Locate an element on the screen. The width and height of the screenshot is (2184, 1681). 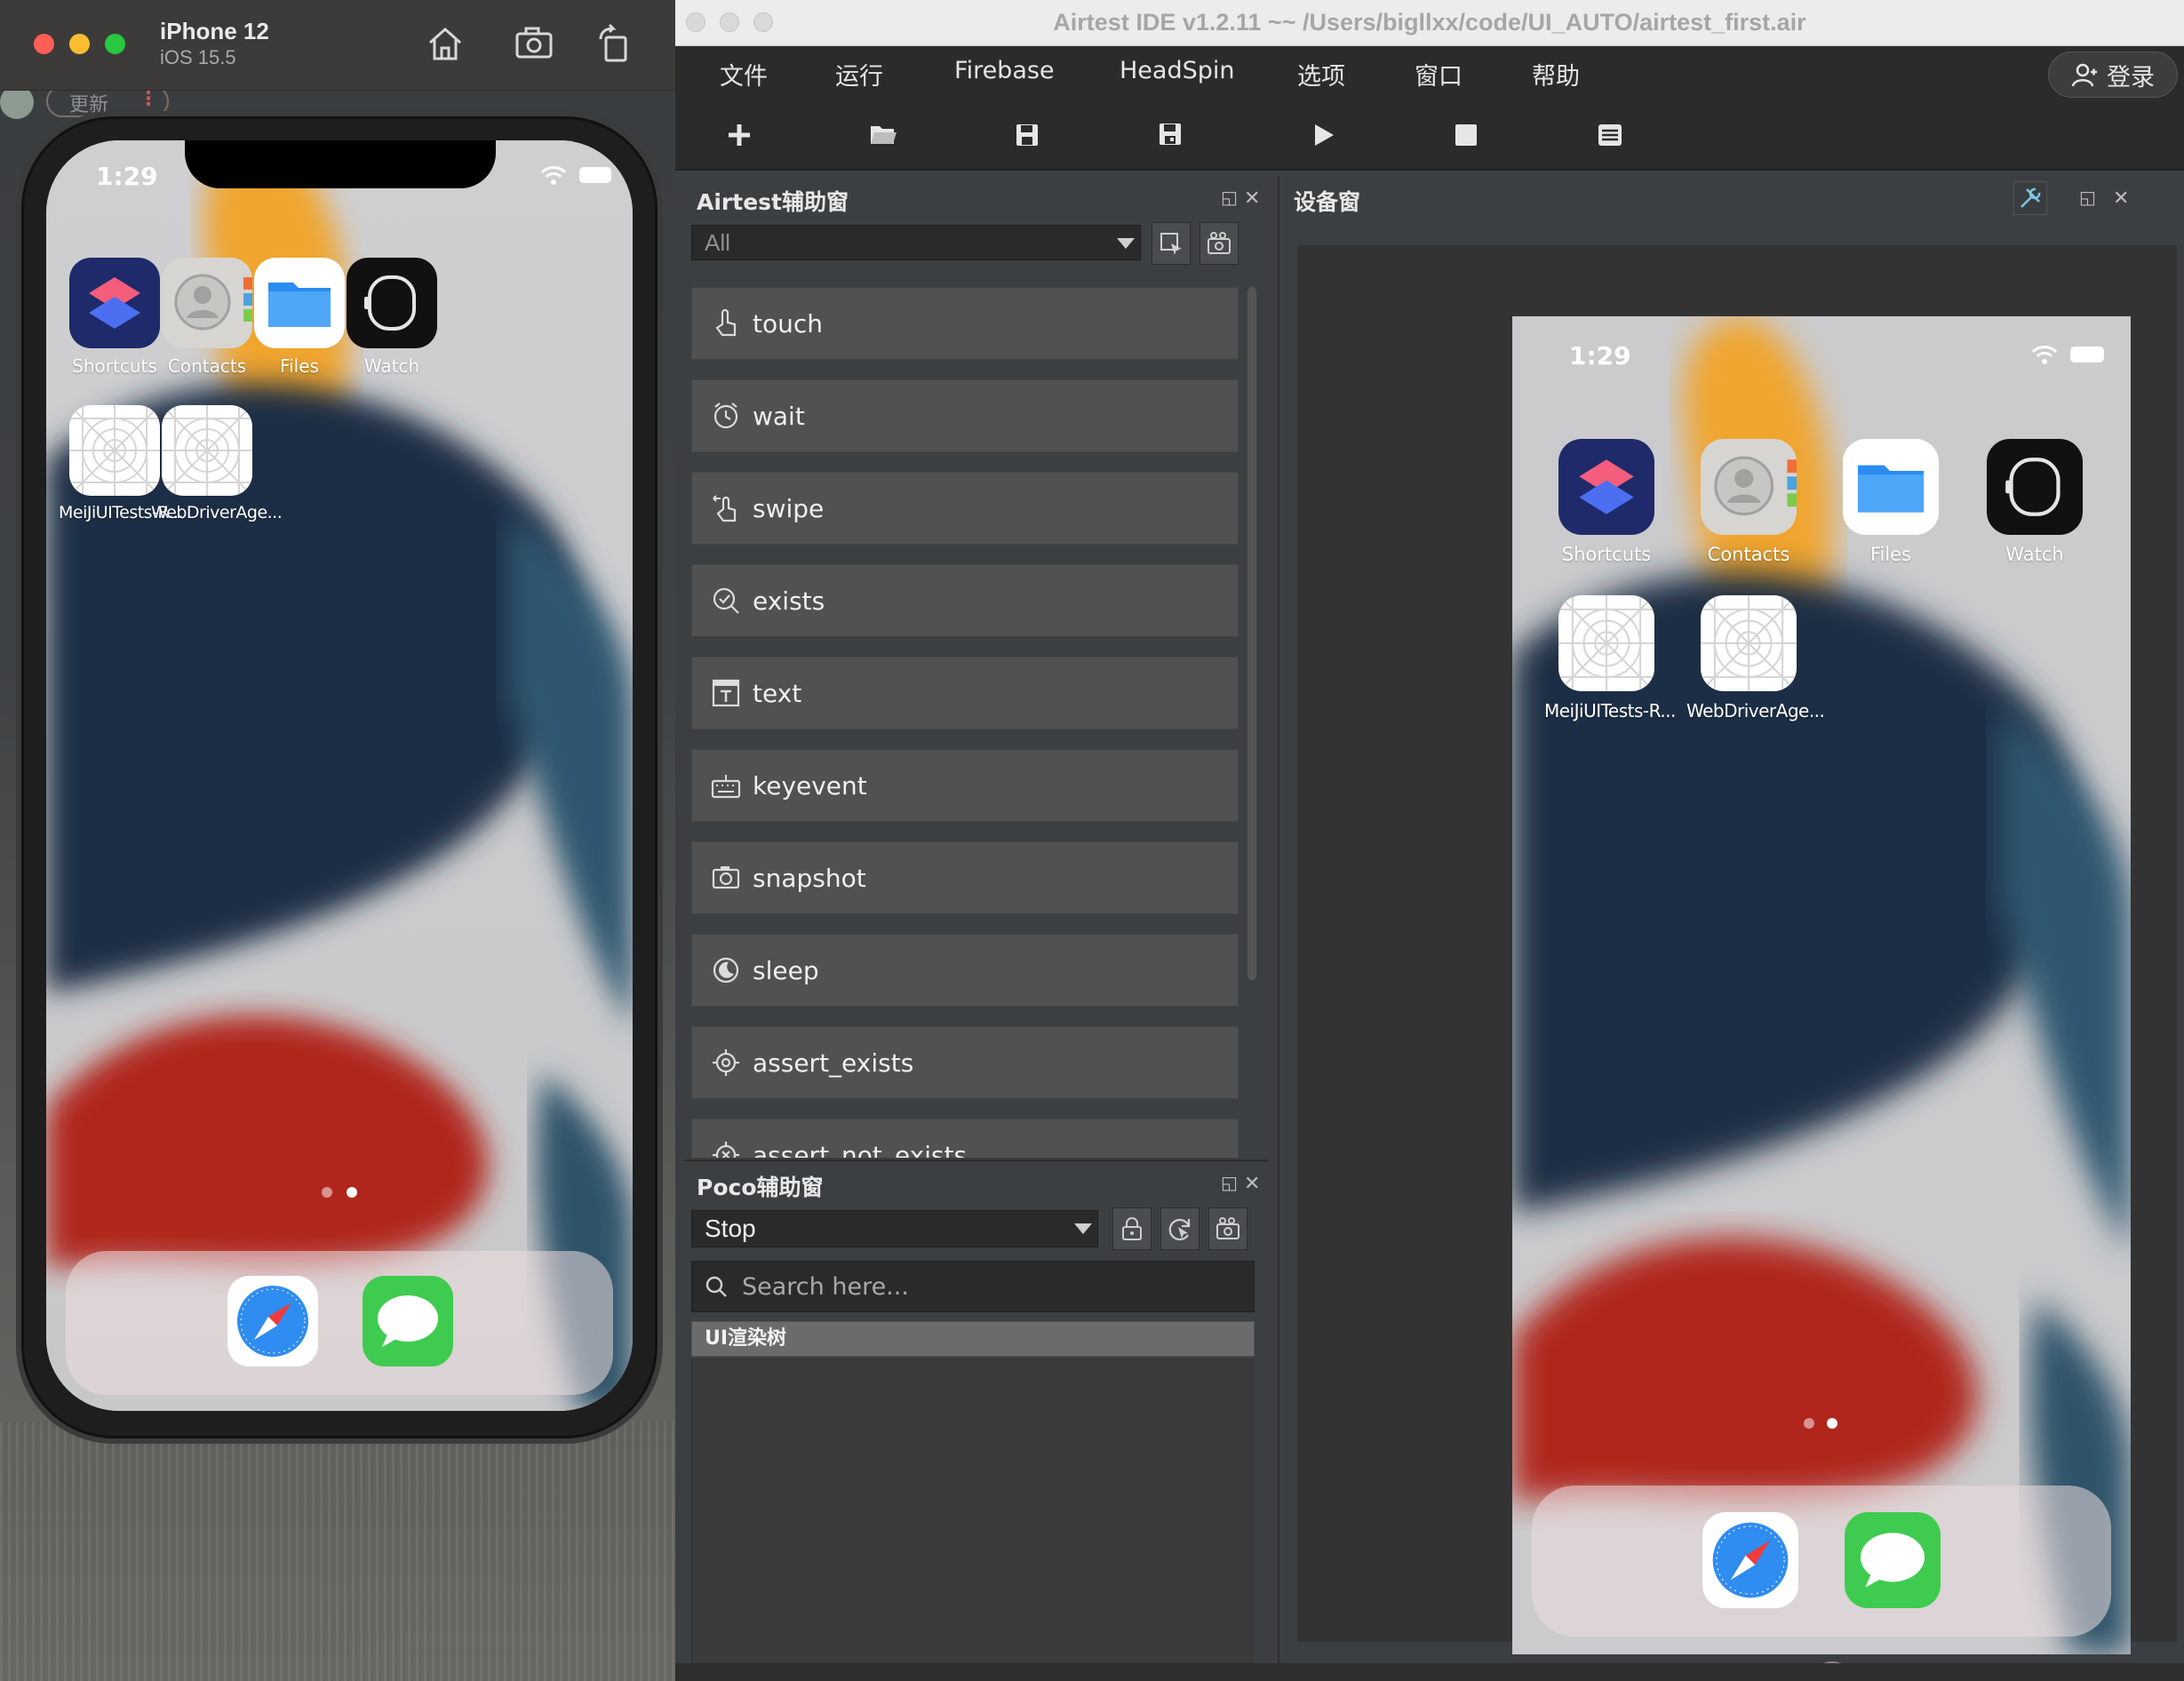
app-label: Files is located at coordinates (299, 366).